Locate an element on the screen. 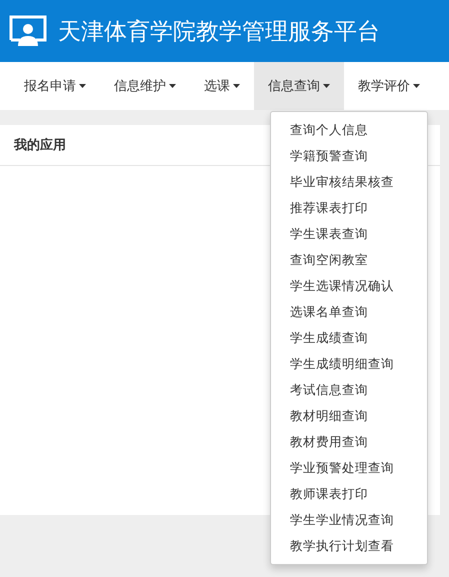 The width and height of the screenshot is (449, 577). menu-item: 学生选课情况确认 is located at coordinates (349, 286).